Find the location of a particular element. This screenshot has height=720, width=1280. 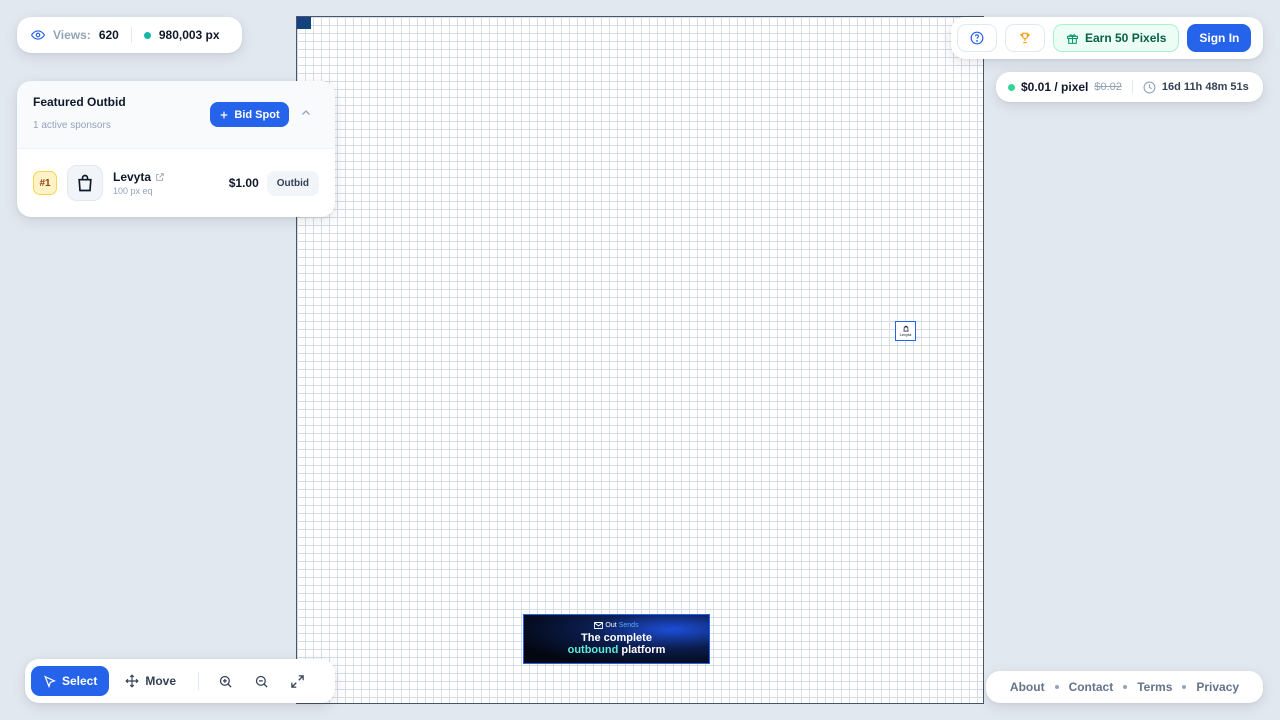

sponsor-info: Levyta 100 px eq is located at coordinates (171, 183).